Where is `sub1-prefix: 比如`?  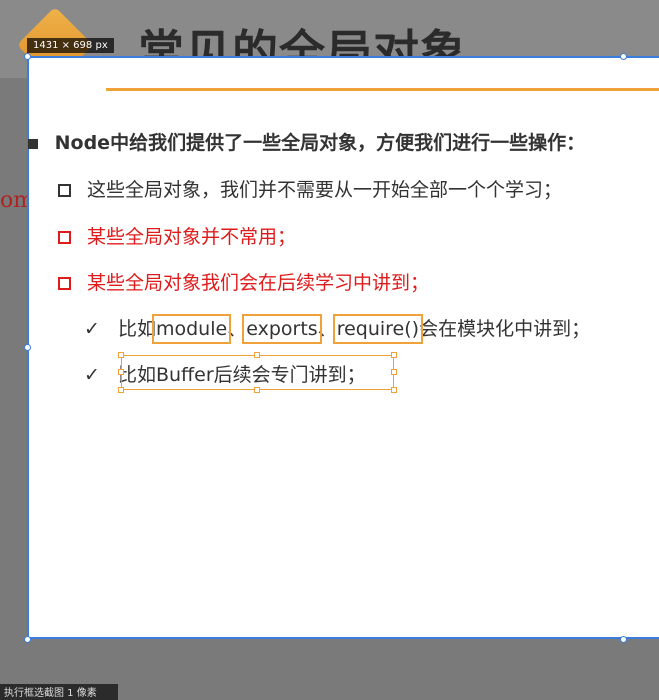 sub1-prefix: 比如 is located at coordinates (136, 329).